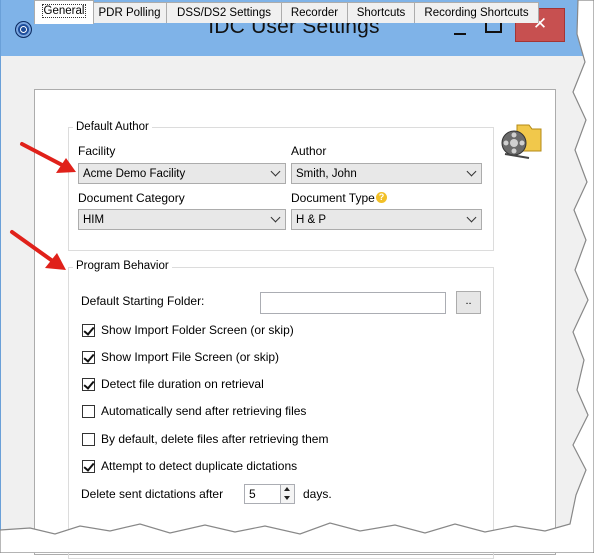  I want to click on facility-arrow-annotation, so click(48, 157).